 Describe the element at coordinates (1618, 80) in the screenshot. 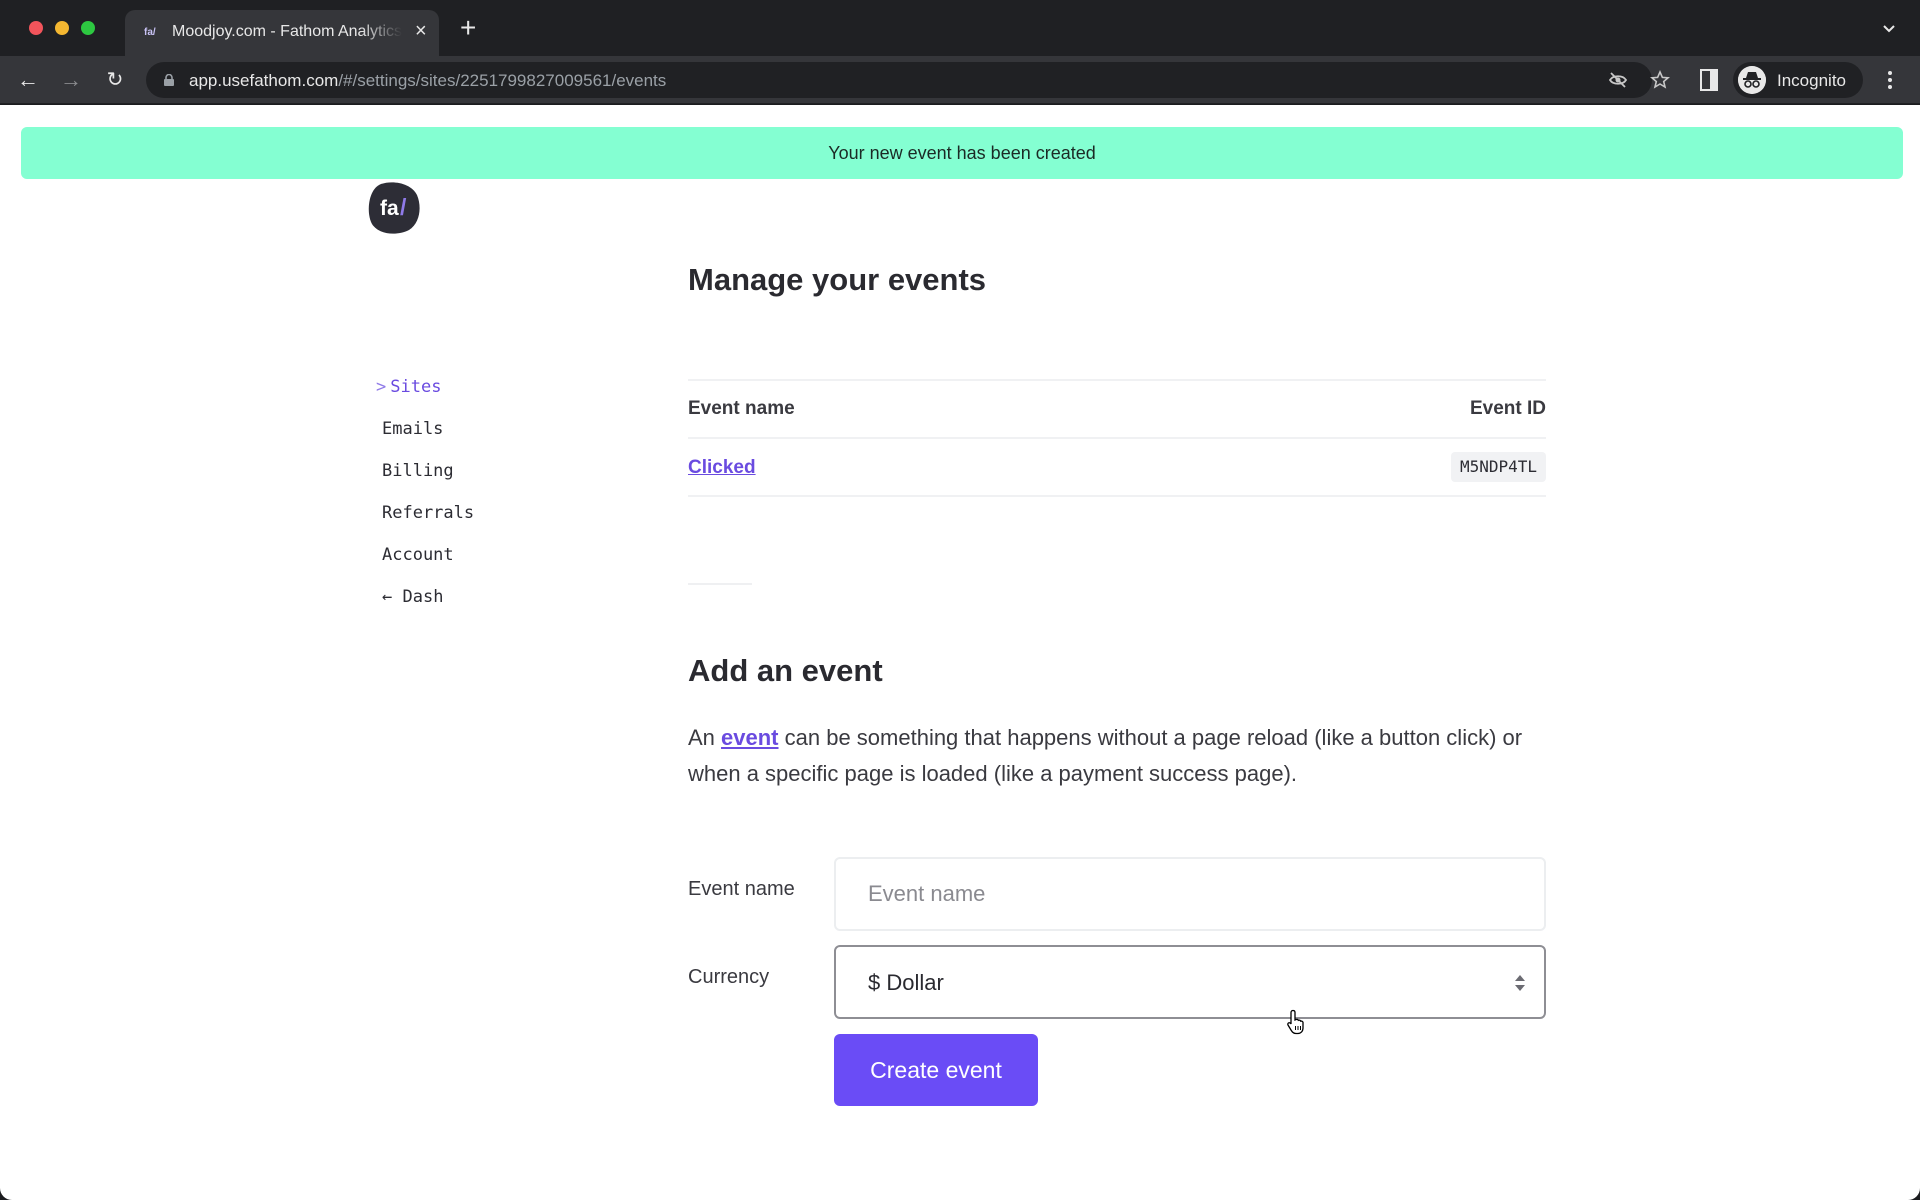

I see `eye-off-icon` at that location.